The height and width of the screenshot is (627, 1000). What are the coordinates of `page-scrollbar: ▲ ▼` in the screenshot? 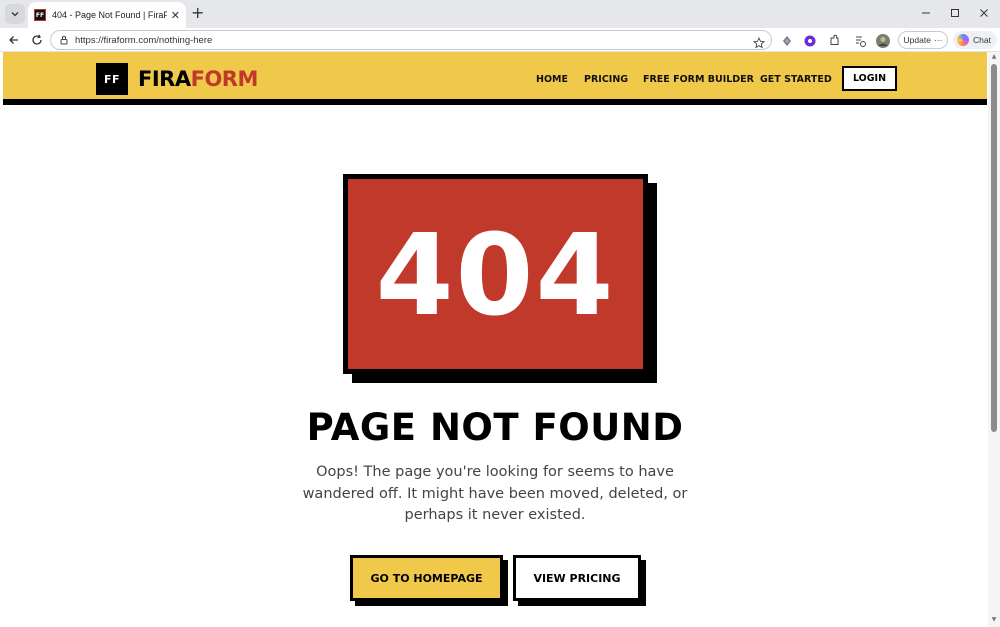 It's located at (994, 339).